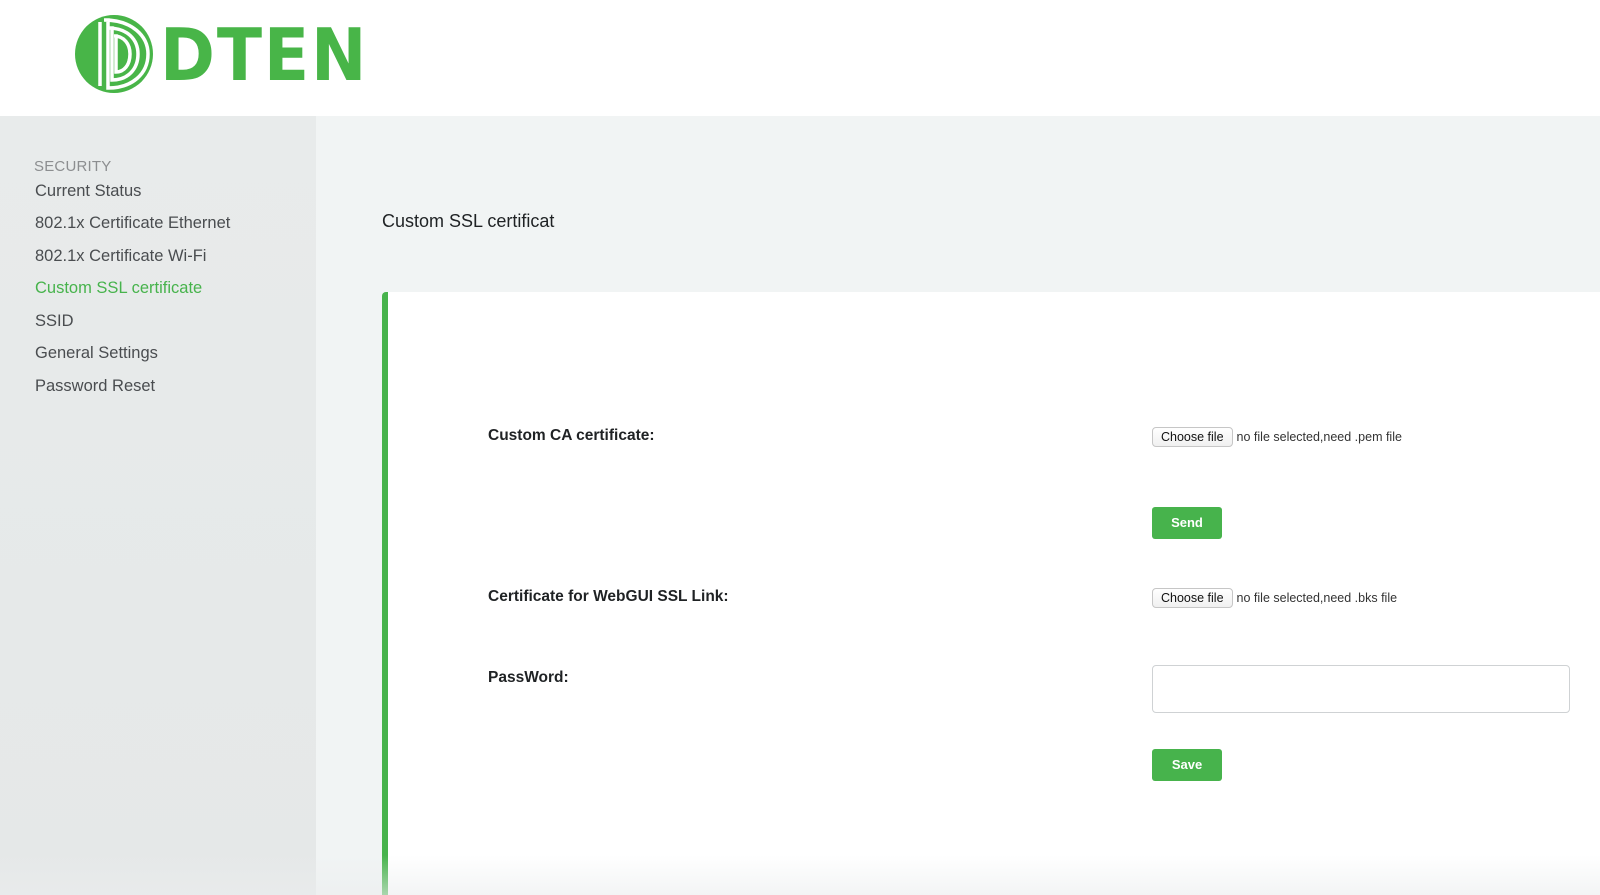  I want to click on password-label: PassWord:, so click(528, 677).